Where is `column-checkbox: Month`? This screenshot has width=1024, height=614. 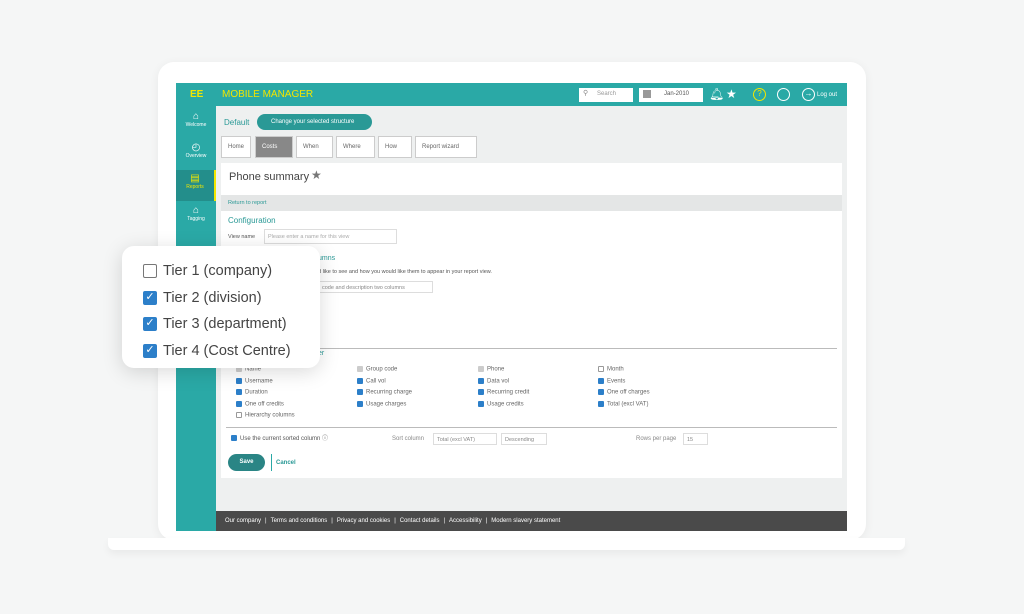
column-checkbox: Month is located at coordinates (624, 372).